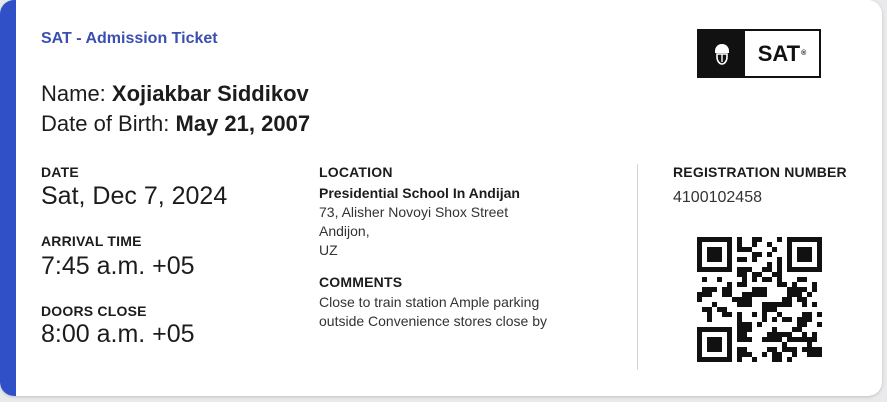 The width and height of the screenshot is (887, 402). Describe the element at coordinates (118, 334) in the screenshot. I see `doors-close-time: 8:00 a.m. +05` at that location.